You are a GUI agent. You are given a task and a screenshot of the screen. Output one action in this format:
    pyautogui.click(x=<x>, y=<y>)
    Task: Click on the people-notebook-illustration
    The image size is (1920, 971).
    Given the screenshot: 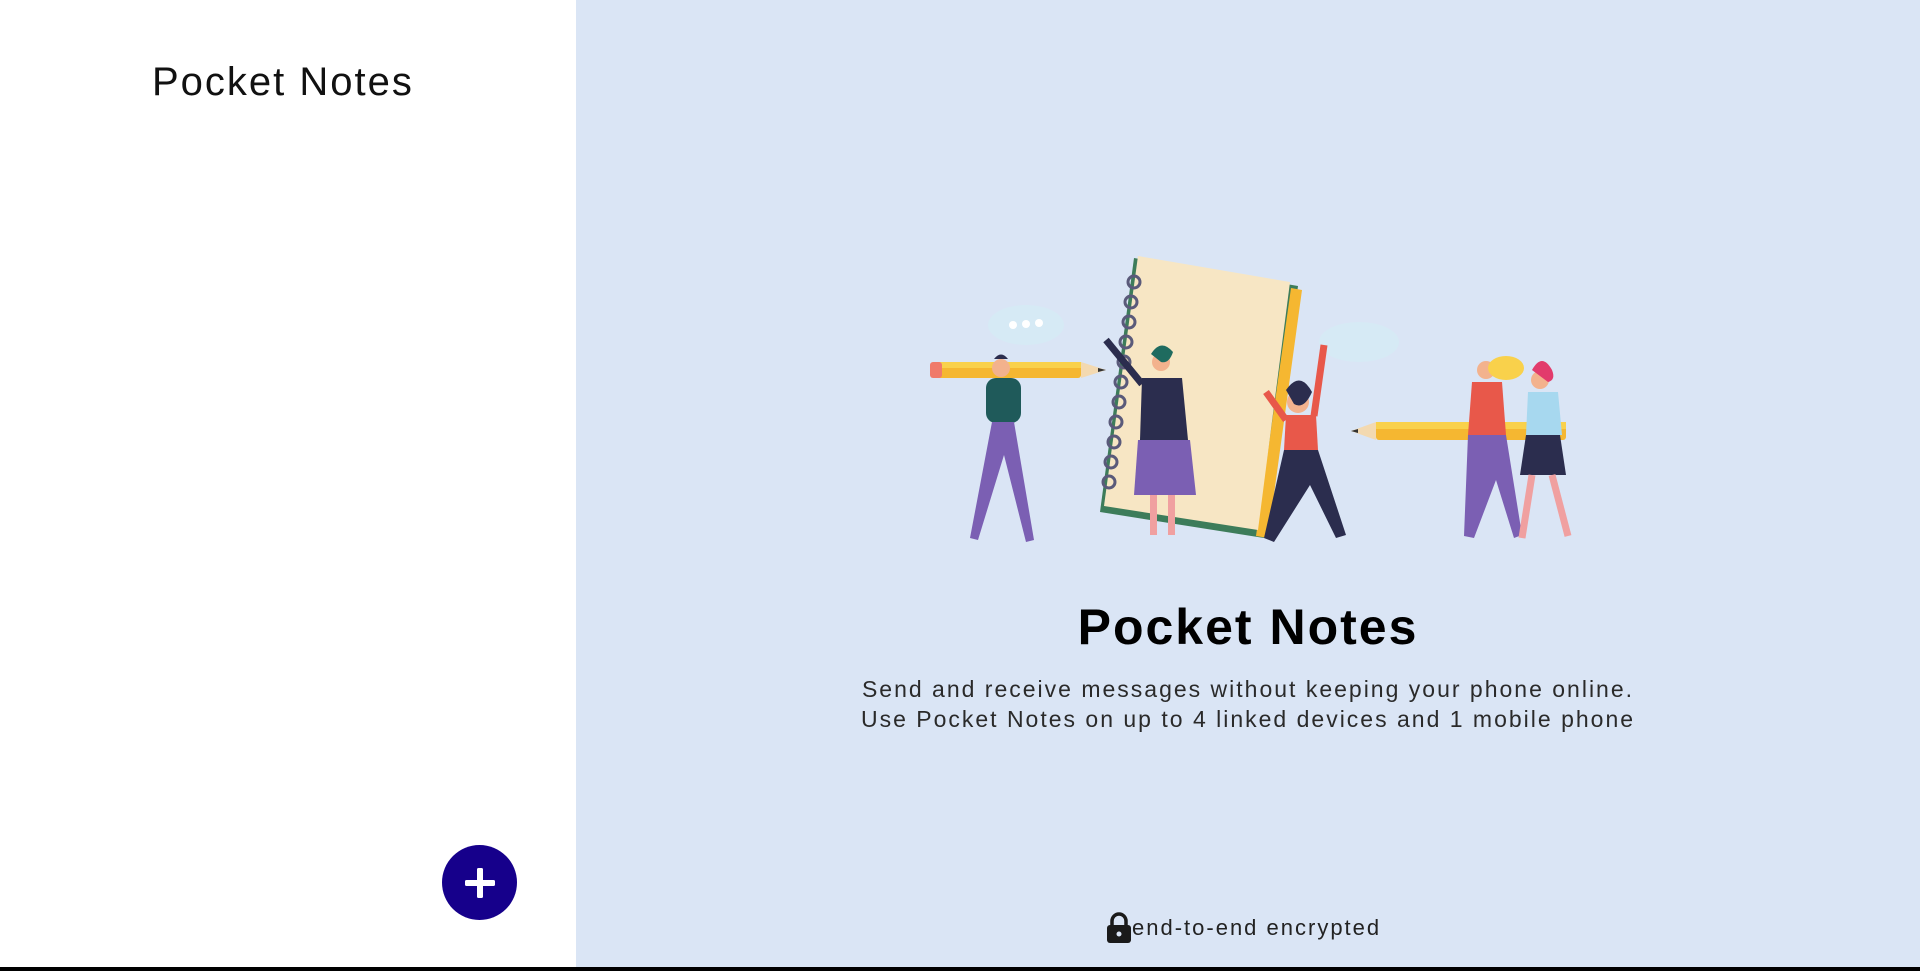 What is the action you would take?
    pyautogui.click(x=1251, y=399)
    